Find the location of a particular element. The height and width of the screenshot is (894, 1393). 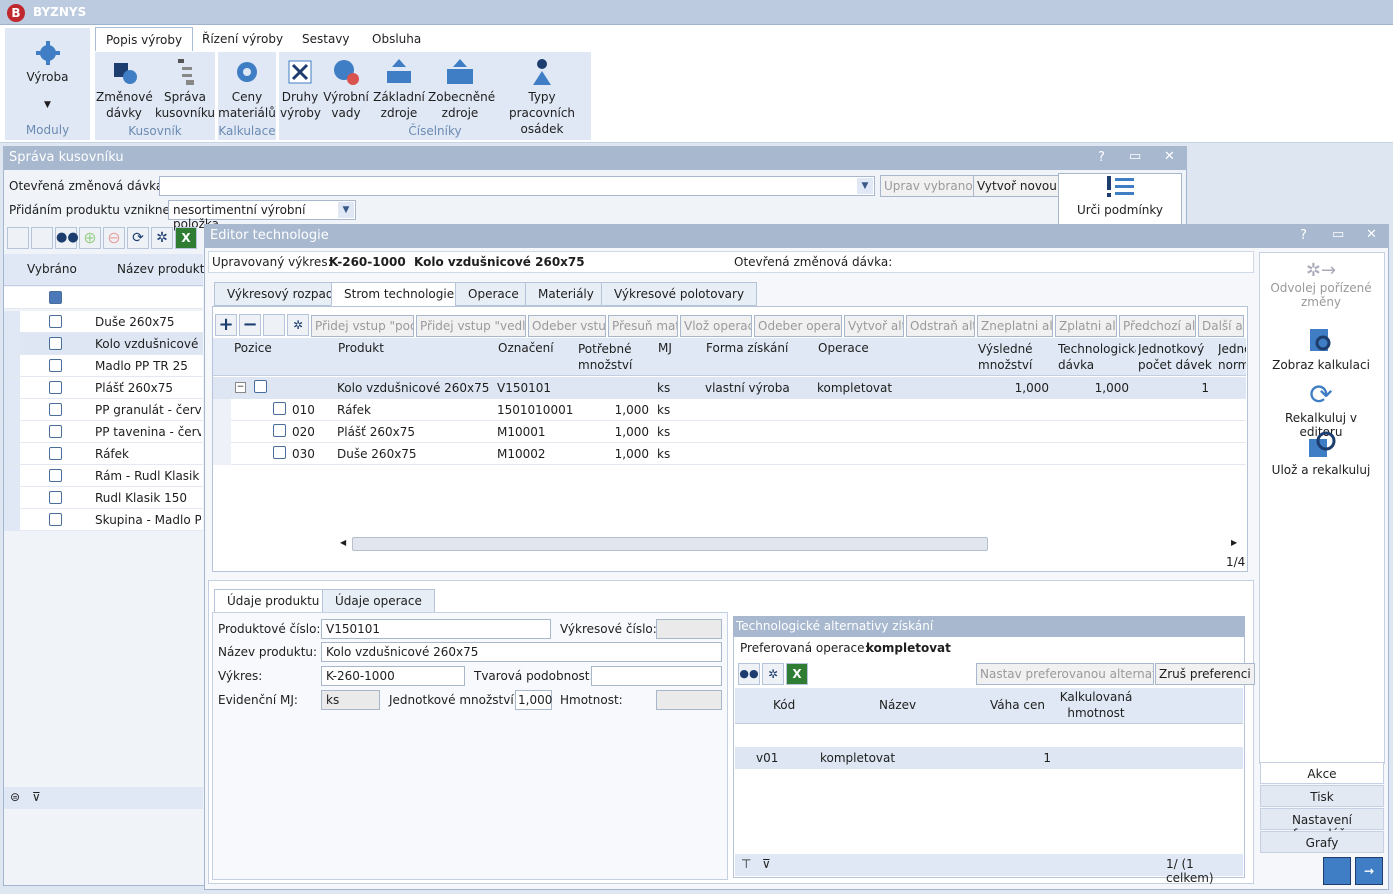

col-forma: Forma získání is located at coordinates (747, 348).